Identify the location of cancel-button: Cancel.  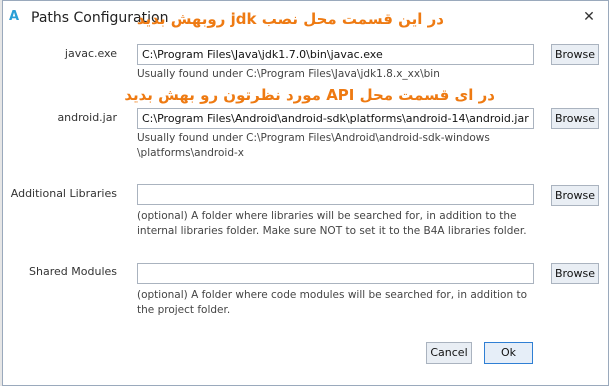
(449, 353).